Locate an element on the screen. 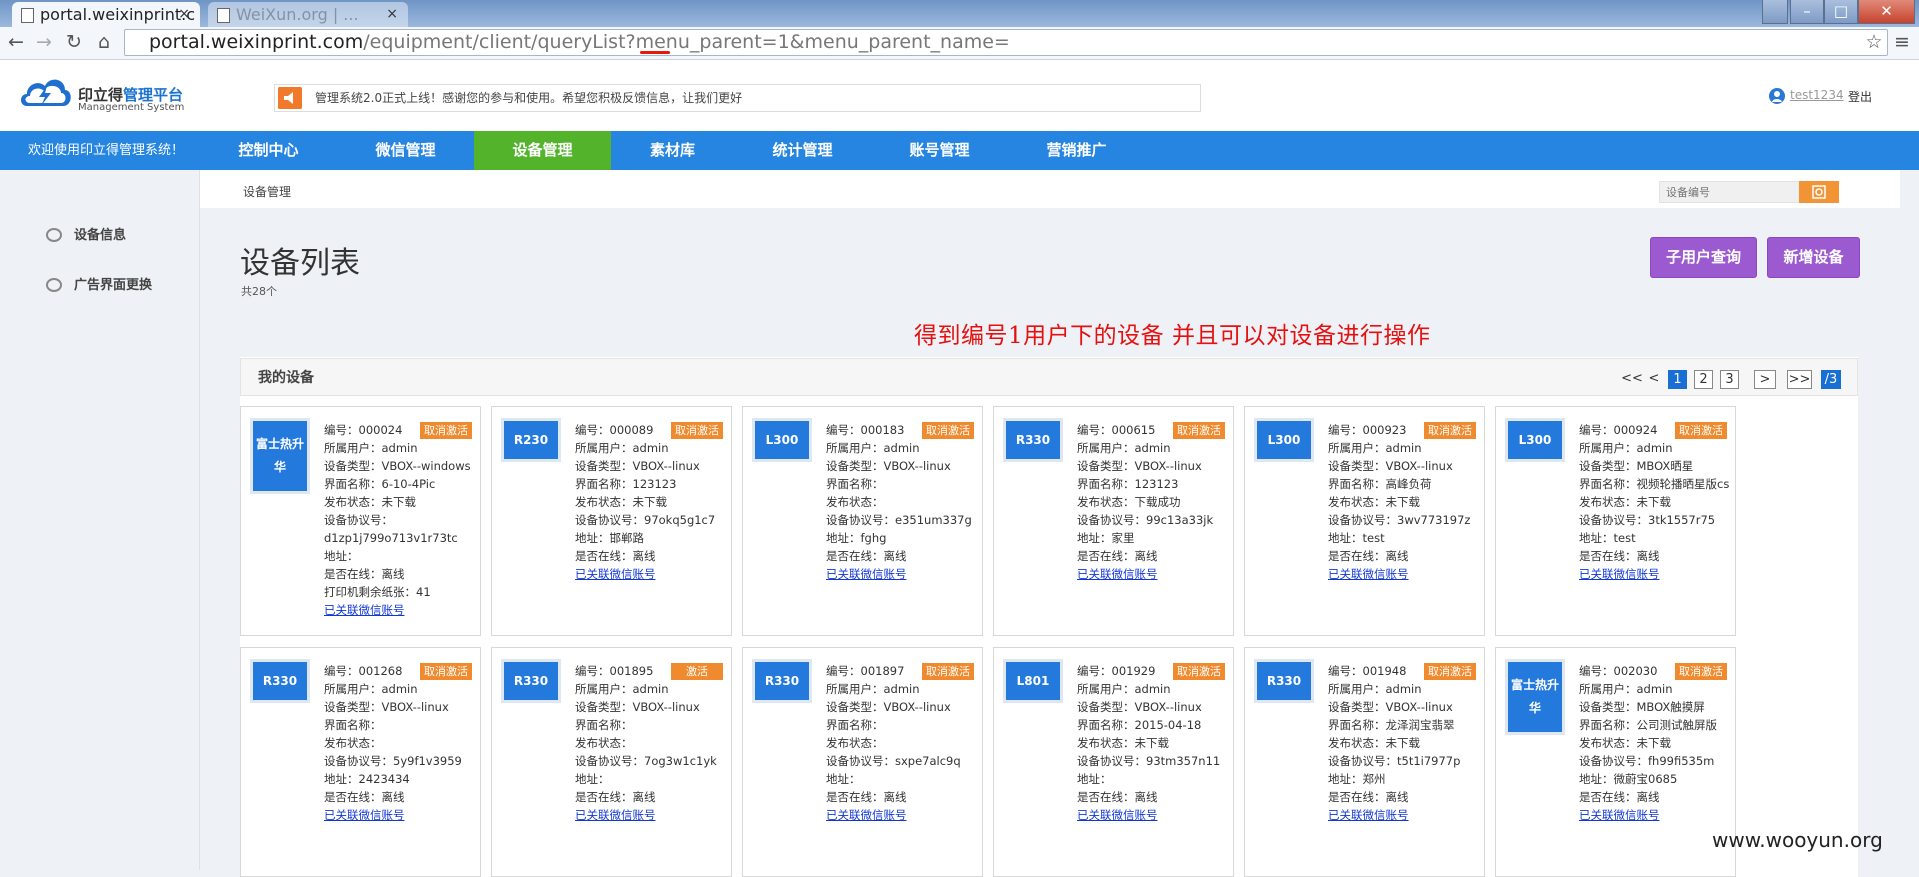  device-model-tile: R230 is located at coordinates (531, 440).